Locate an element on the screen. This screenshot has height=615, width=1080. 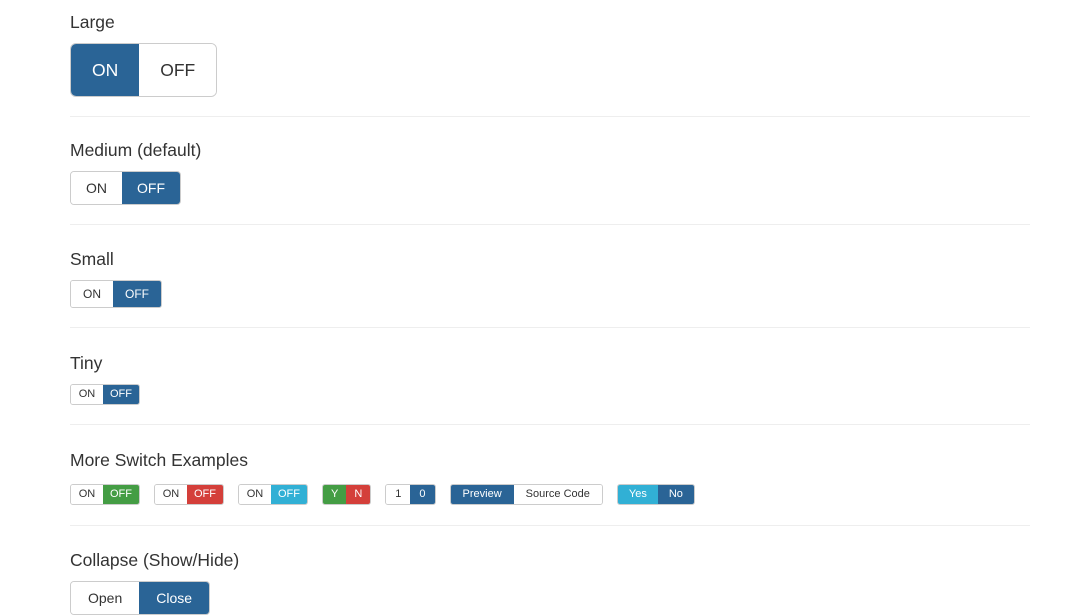
section-title-collapse: Collapse (Show/Hide) is located at coordinates (155, 560).